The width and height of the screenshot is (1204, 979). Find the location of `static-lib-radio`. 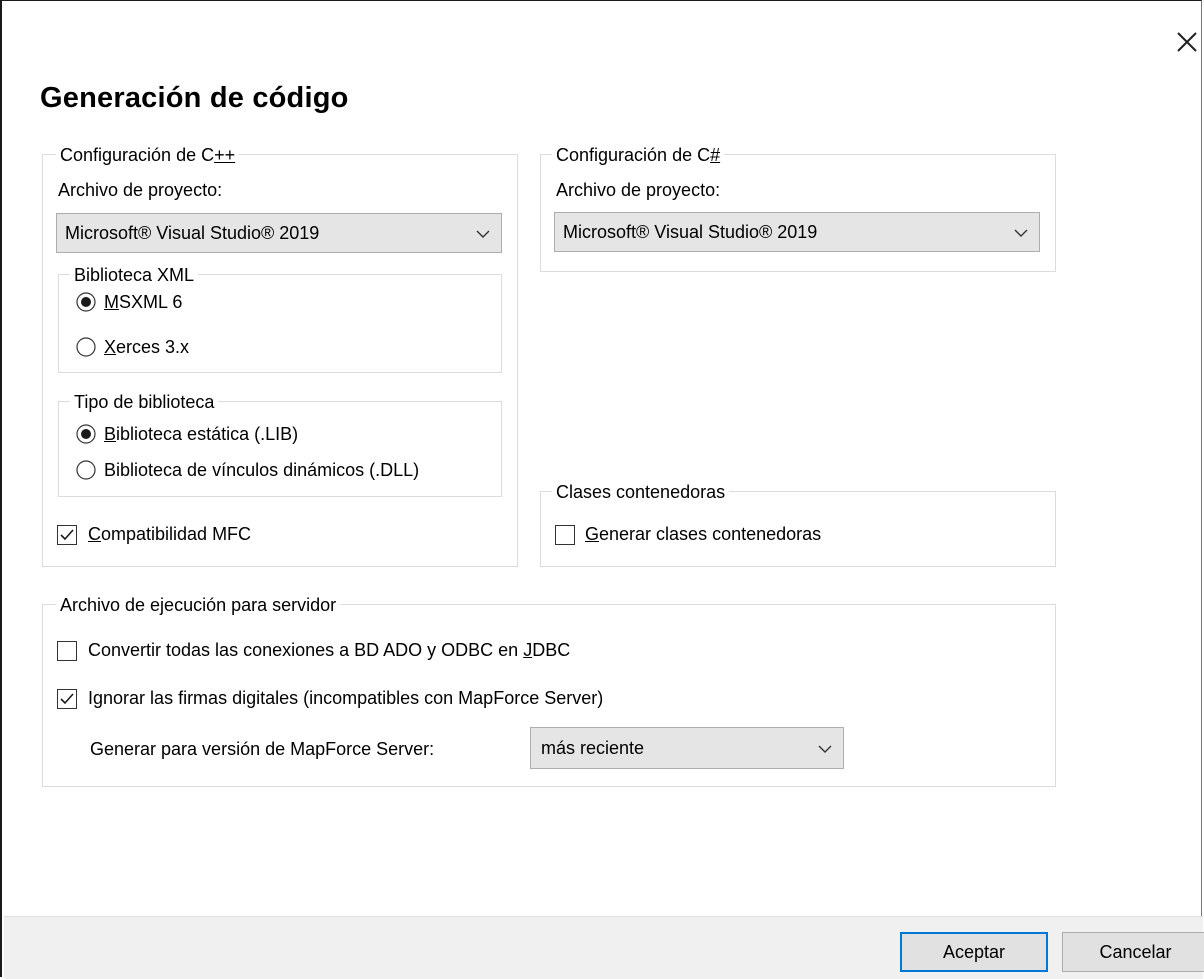

static-lib-radio is located at coordinates (86, 434).